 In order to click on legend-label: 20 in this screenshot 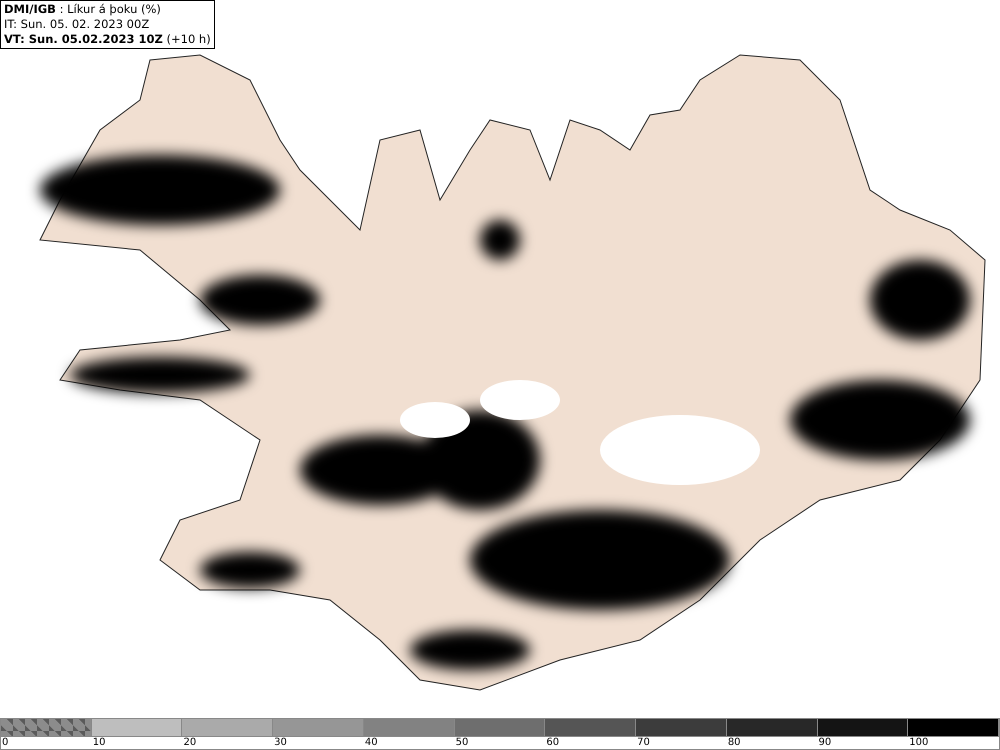, I will do `click(190, 743)`.